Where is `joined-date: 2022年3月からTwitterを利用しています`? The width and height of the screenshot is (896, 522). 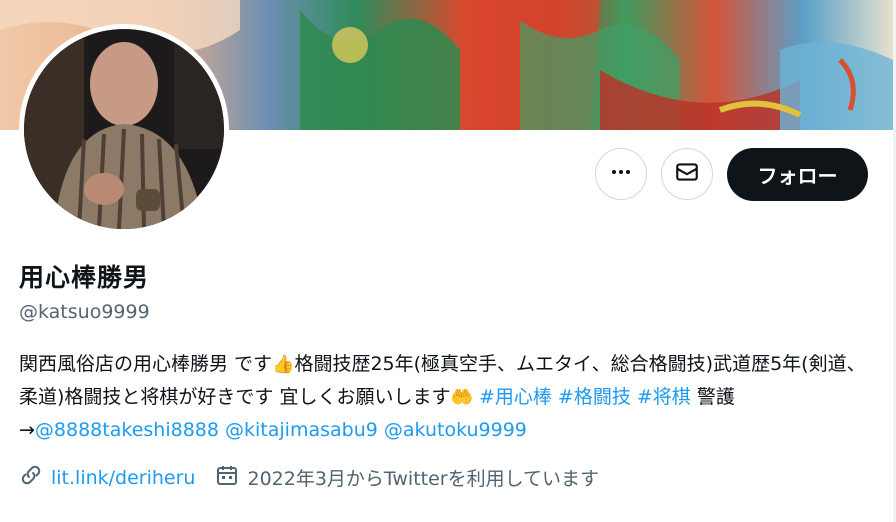
joined-date: 2022年3月からTwitterを利用しています is located at coordinates (423, 479).